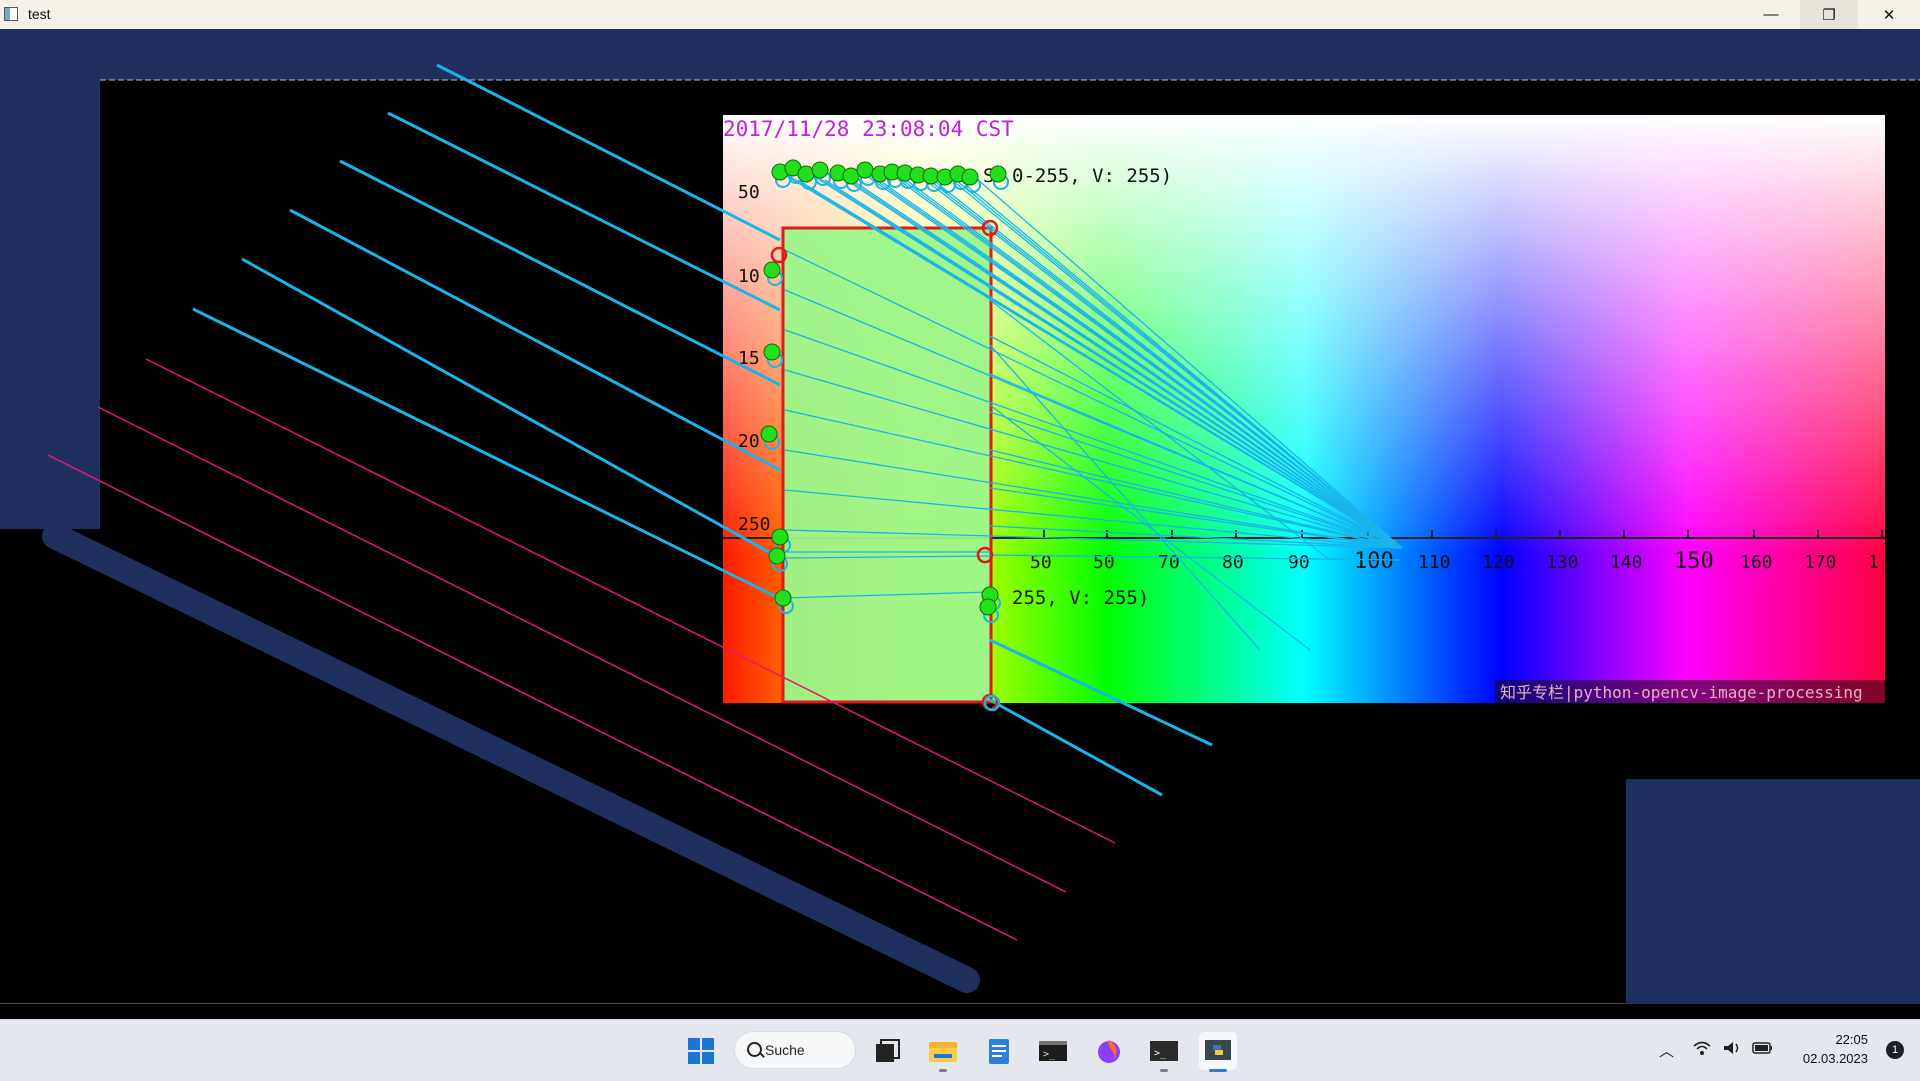  I want to click on notification-badge: 1, so click(1895, 1050).